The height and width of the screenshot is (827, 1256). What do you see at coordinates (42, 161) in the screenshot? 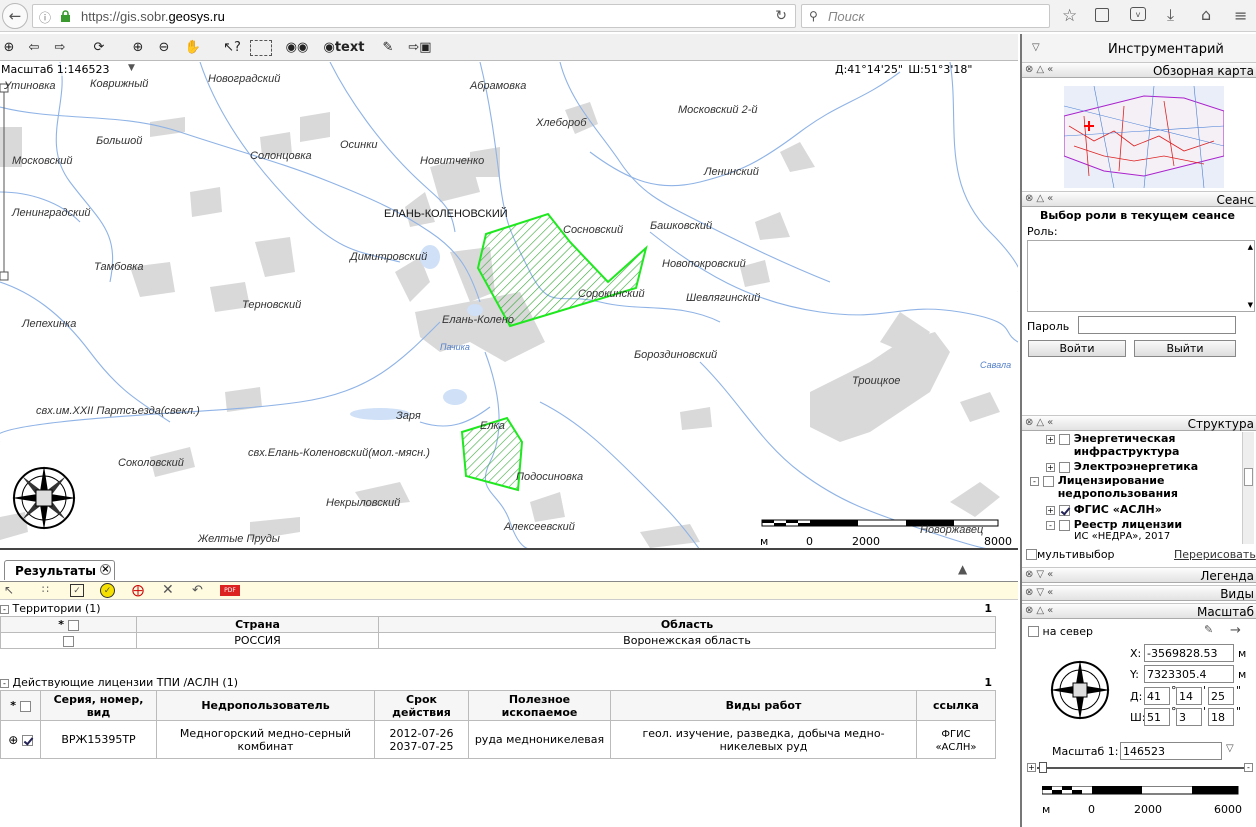
I see `map-label: Московский` at bounding box center [42, 161].